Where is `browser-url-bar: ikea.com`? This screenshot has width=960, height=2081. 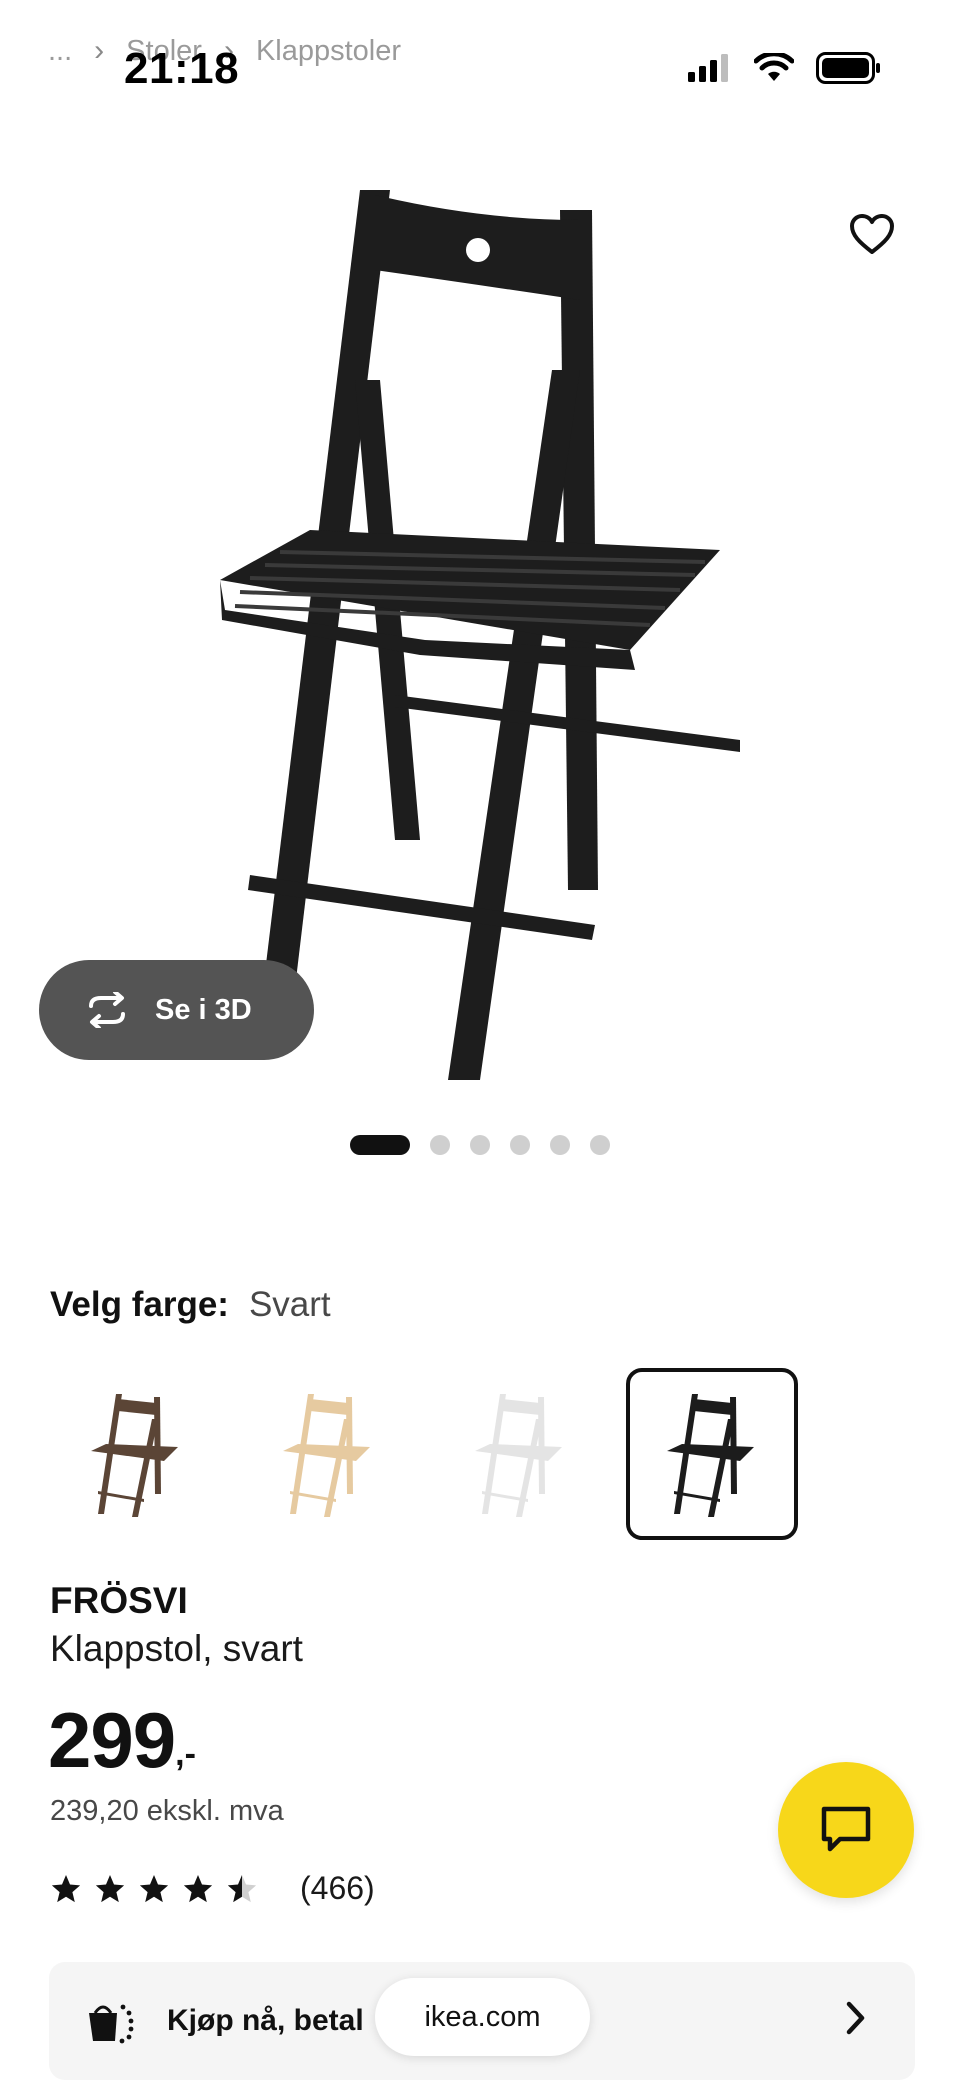 browser-url-bar: ikea.com is located at coordinates (482, 2017).